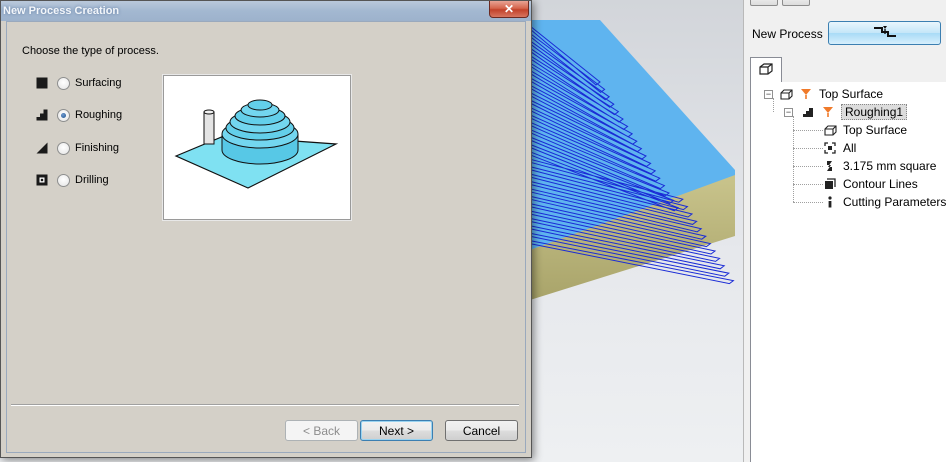 This screenshot has width=946, height=462. Describe the element at coordinates (63, 83) in the screenshot. I see `surfacing-radio` at that location.